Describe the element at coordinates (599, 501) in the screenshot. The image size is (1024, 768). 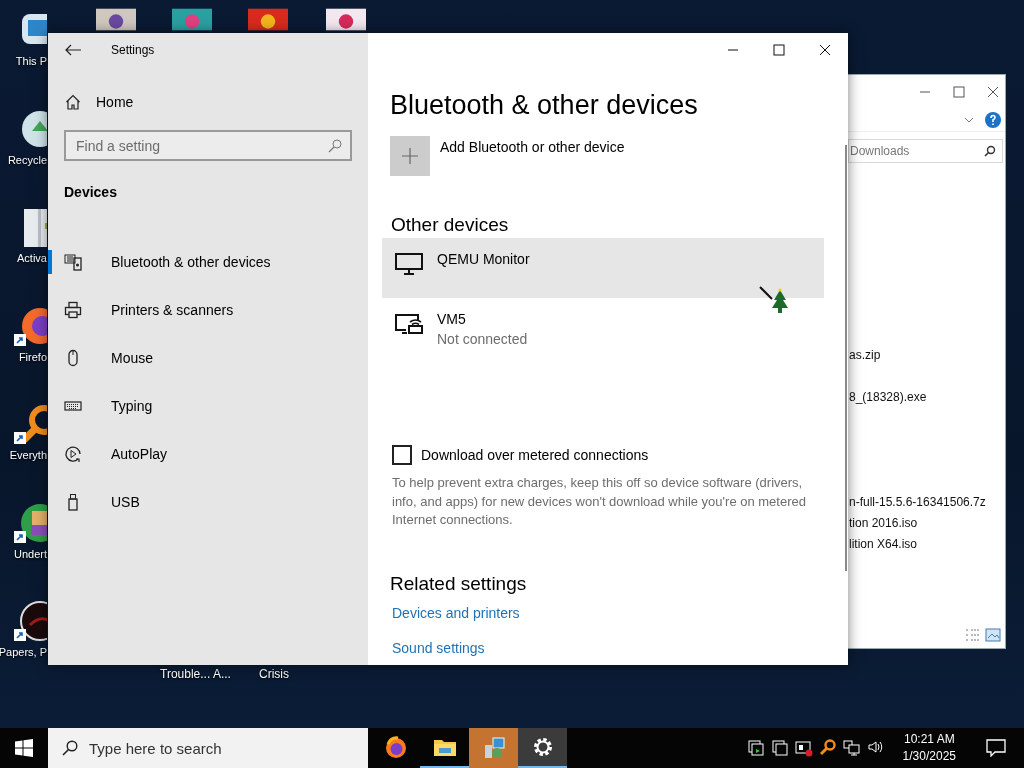
I see `description-text: To help prevent extra charges, keep this off so device software (drivers, info, and apps) for new devices won't download while you're on metered Internet connections.` at that location.